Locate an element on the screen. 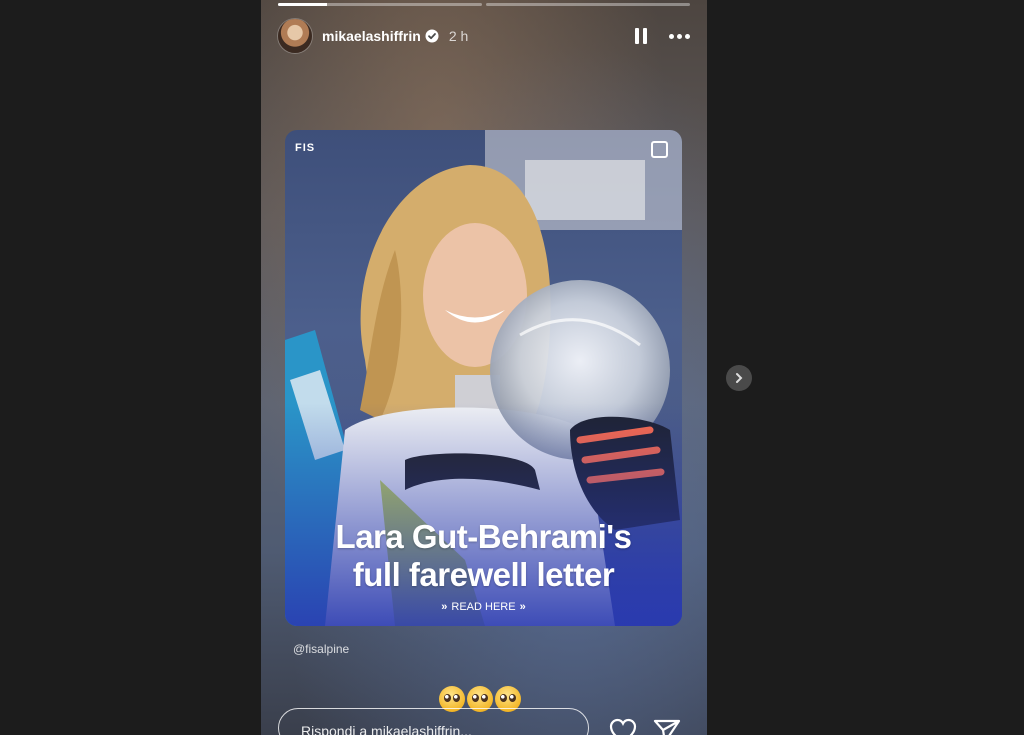 This screenshot has width=1024, height=735. read-here-link: » READ HERE» is located at coordinates (483, 607).